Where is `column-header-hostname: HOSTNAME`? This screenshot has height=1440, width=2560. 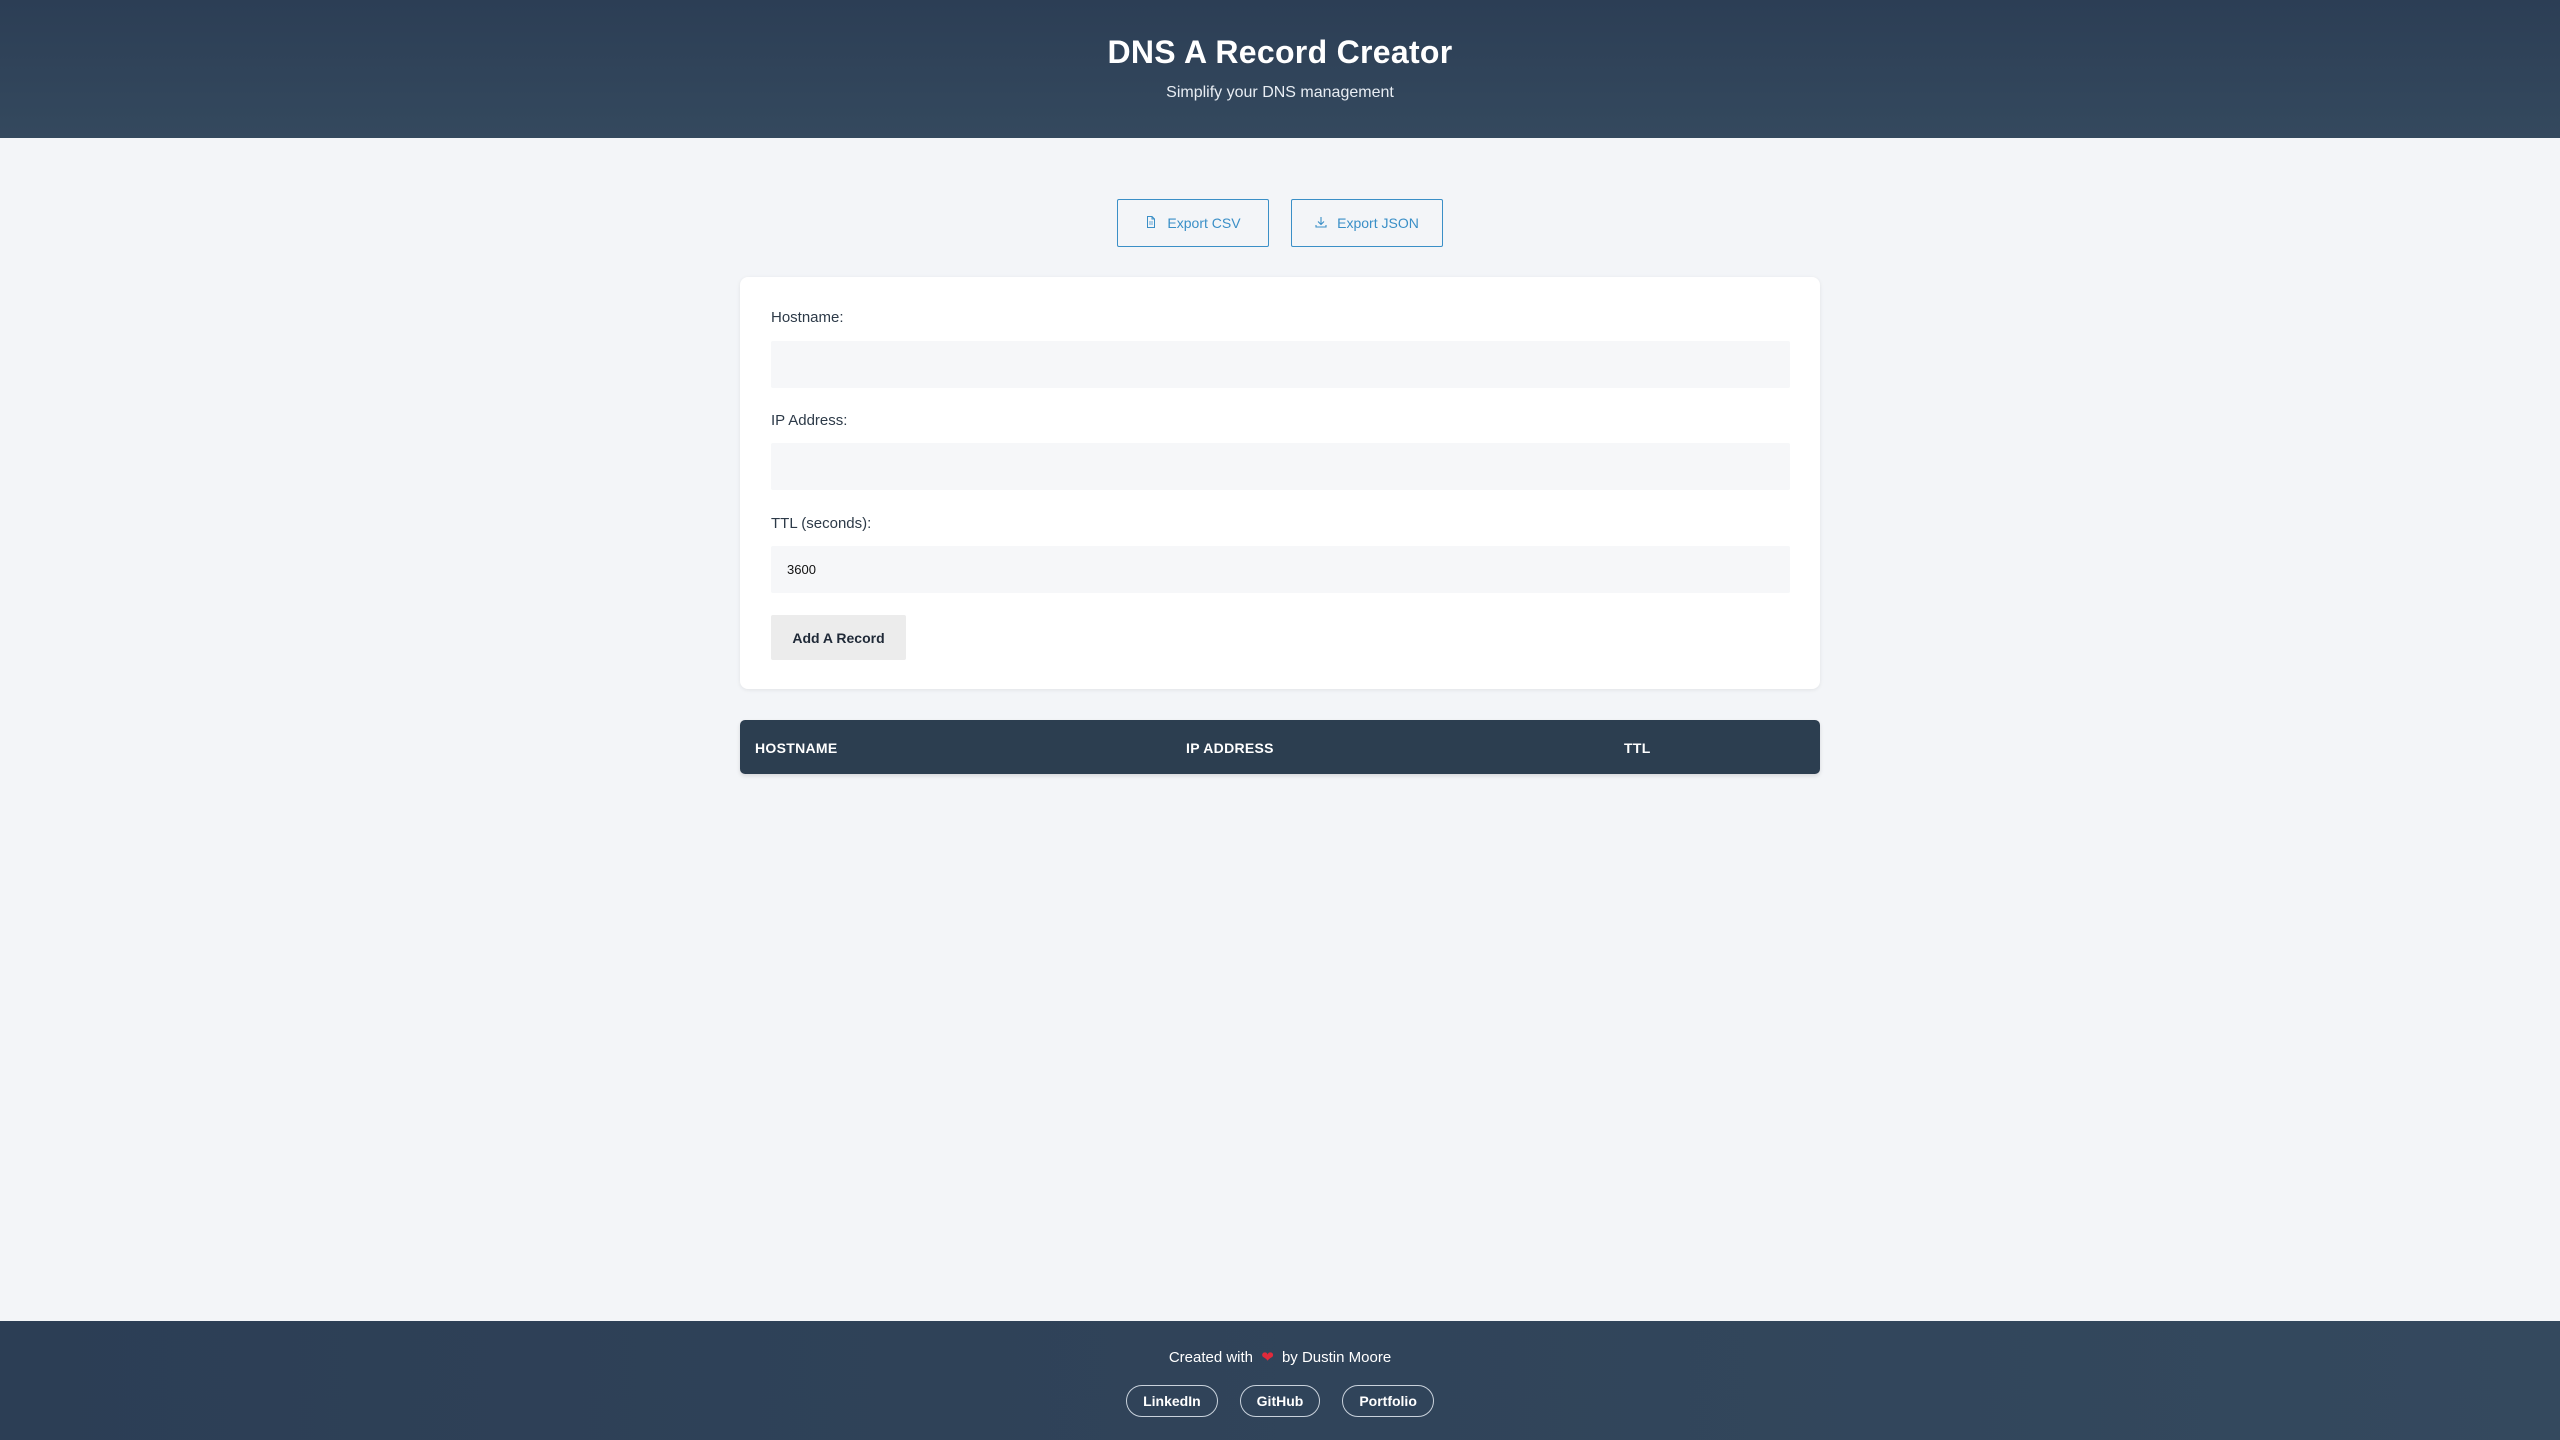 column-header-hostname: HOSTNAME is located at coordinates (796, 748).